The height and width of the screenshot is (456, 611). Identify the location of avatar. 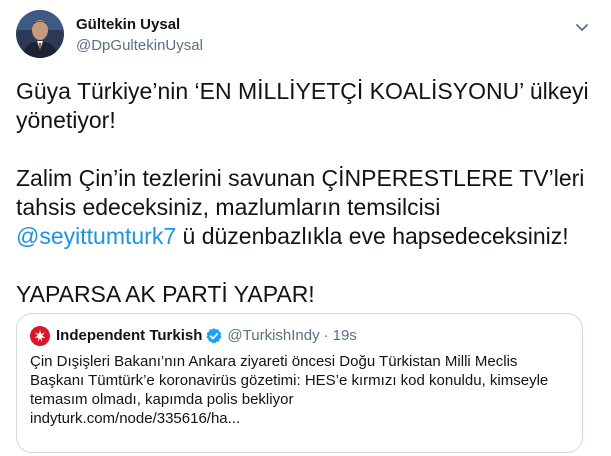
(40, 34).